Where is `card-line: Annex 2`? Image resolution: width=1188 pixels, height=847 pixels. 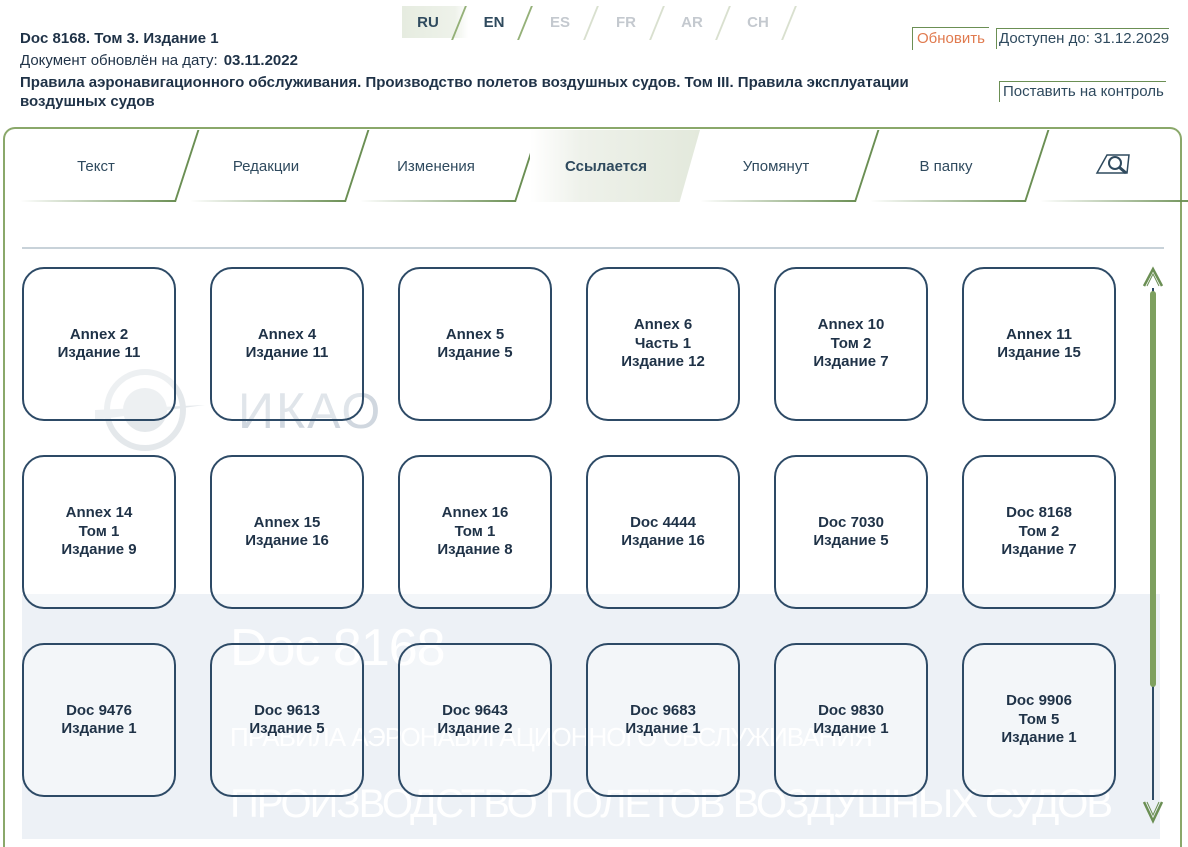
card-line: Annex 2 is located at coordinates (99, 334).